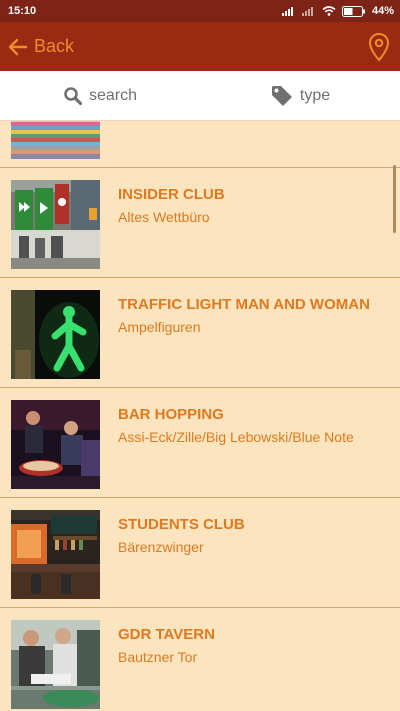  Describe the element at coordinates (113, 95) in the screenshot. I see `search-filter-label: search` at that location.